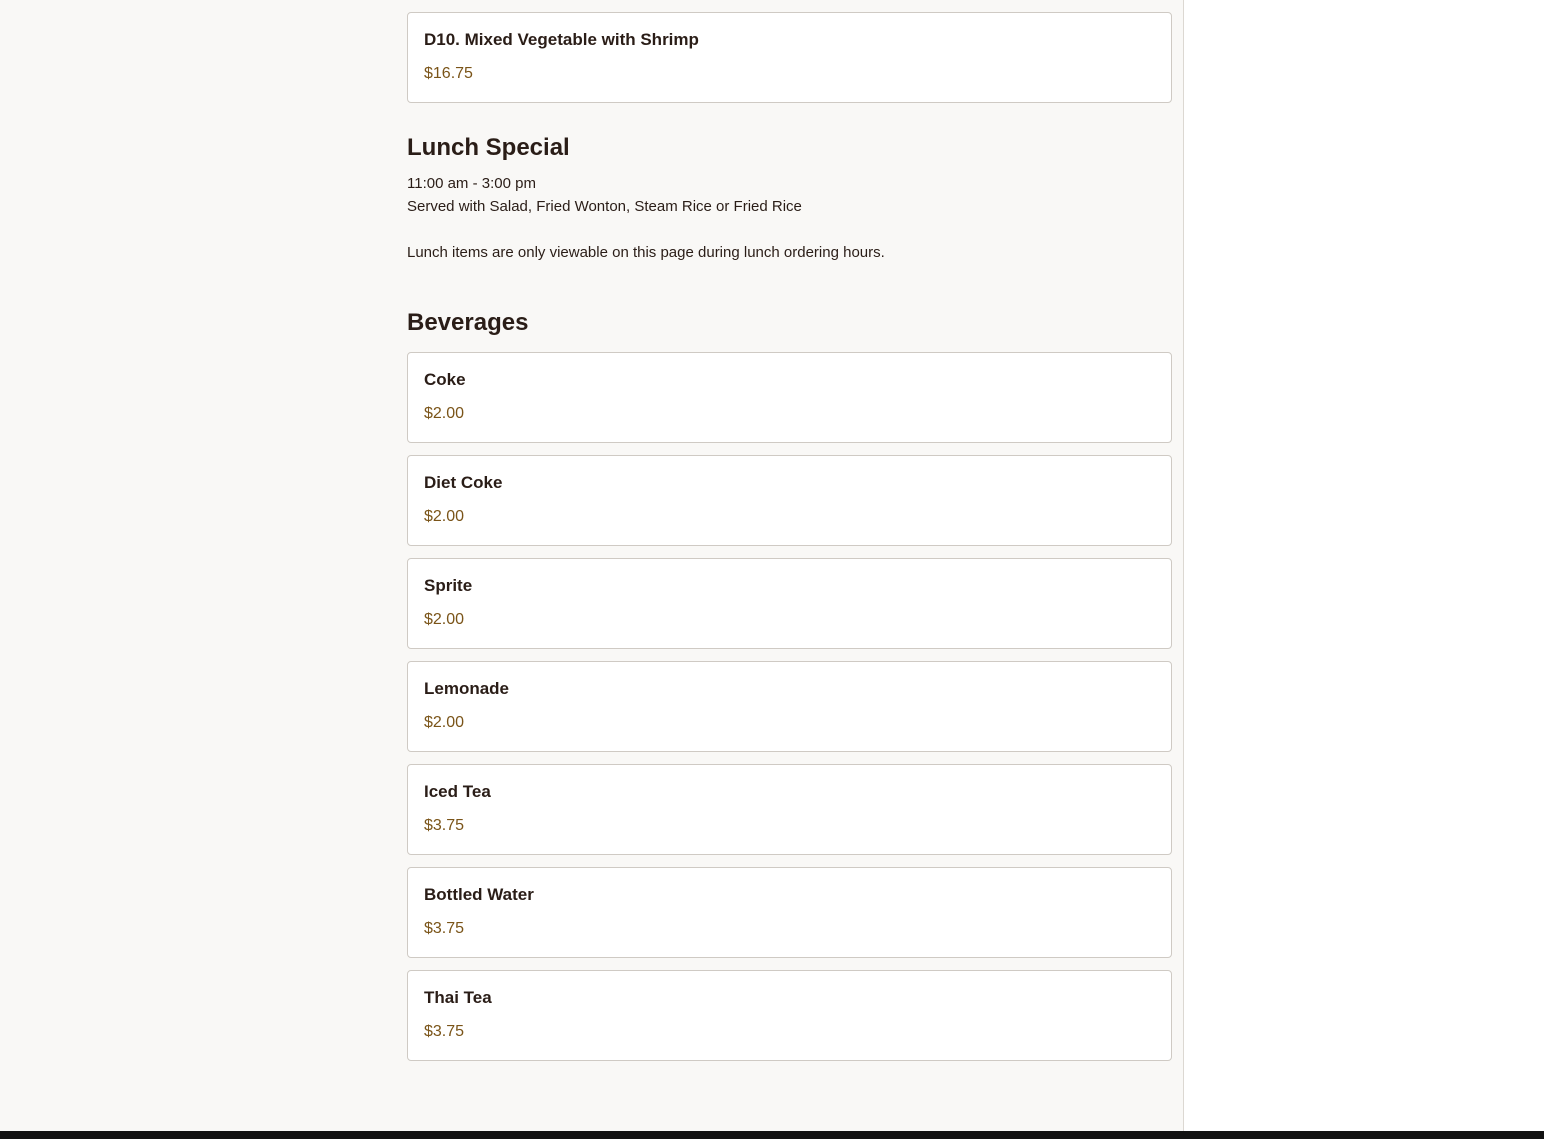 This screenshot has width=1544, height=1139. Describe the element at coordinates (471, 183) in the screenshot. I see `lunch-hours: 11:00 am - 3:00 pm` at that location.